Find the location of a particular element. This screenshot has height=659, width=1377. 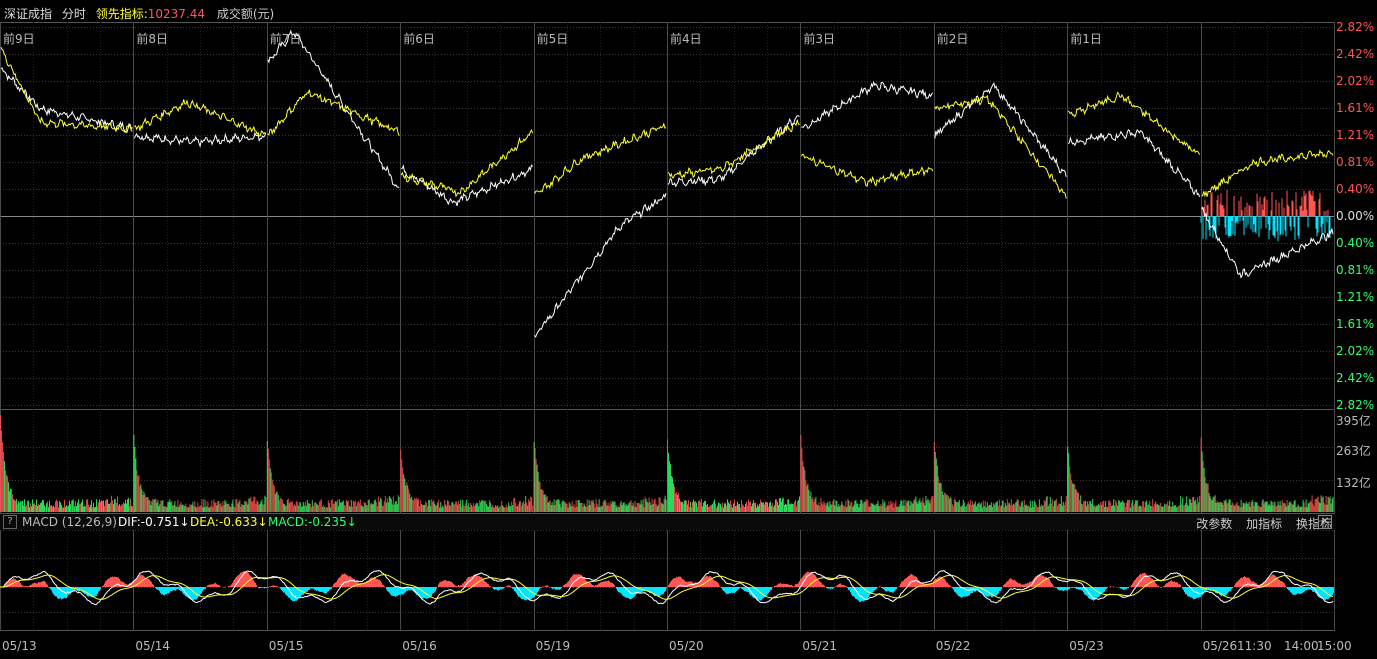

x-tick-label: 05/20 is located at coordinates (686, 646).